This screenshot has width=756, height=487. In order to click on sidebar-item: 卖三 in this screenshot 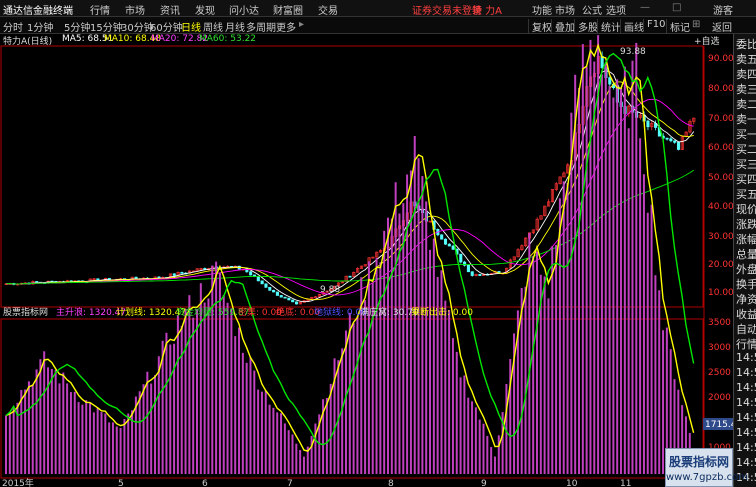, I will do `click(746, 89)`.